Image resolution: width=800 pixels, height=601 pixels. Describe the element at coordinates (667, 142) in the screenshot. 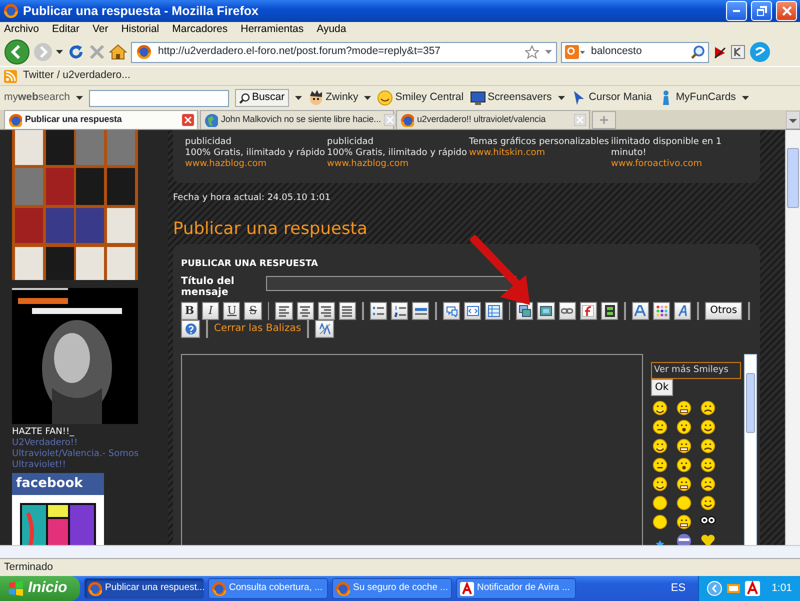

I see `ad-text: ilimitado disponible en 1` at that location.